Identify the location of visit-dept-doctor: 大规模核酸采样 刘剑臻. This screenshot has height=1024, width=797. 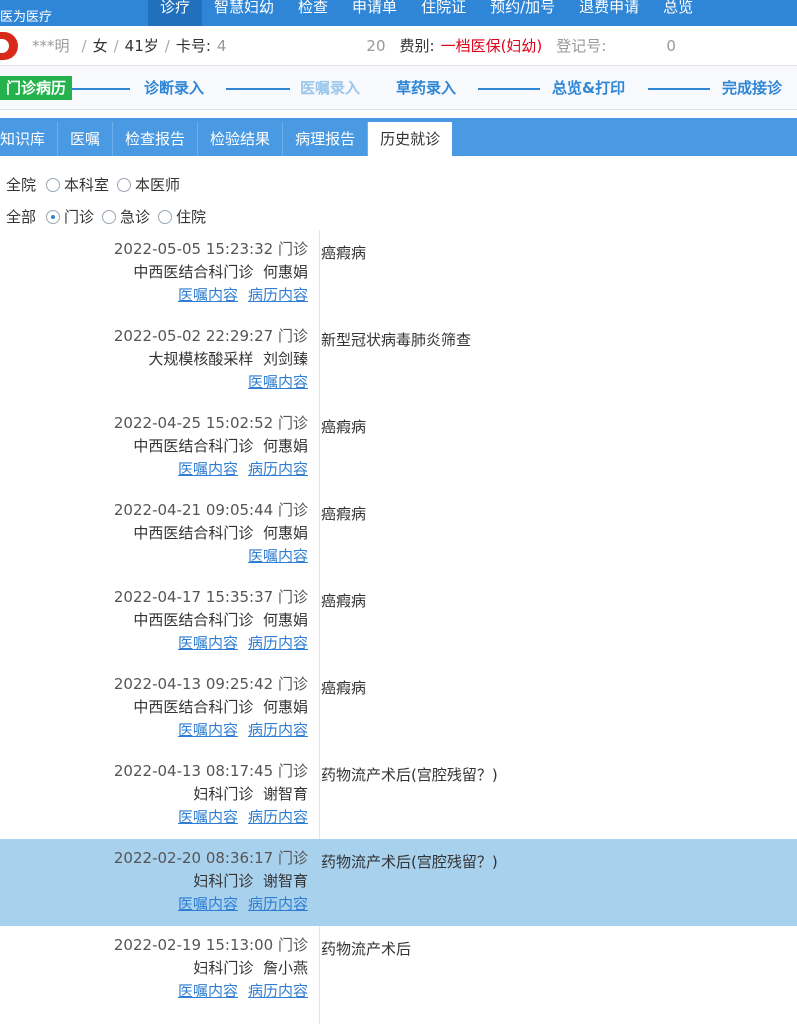
(154, 359).